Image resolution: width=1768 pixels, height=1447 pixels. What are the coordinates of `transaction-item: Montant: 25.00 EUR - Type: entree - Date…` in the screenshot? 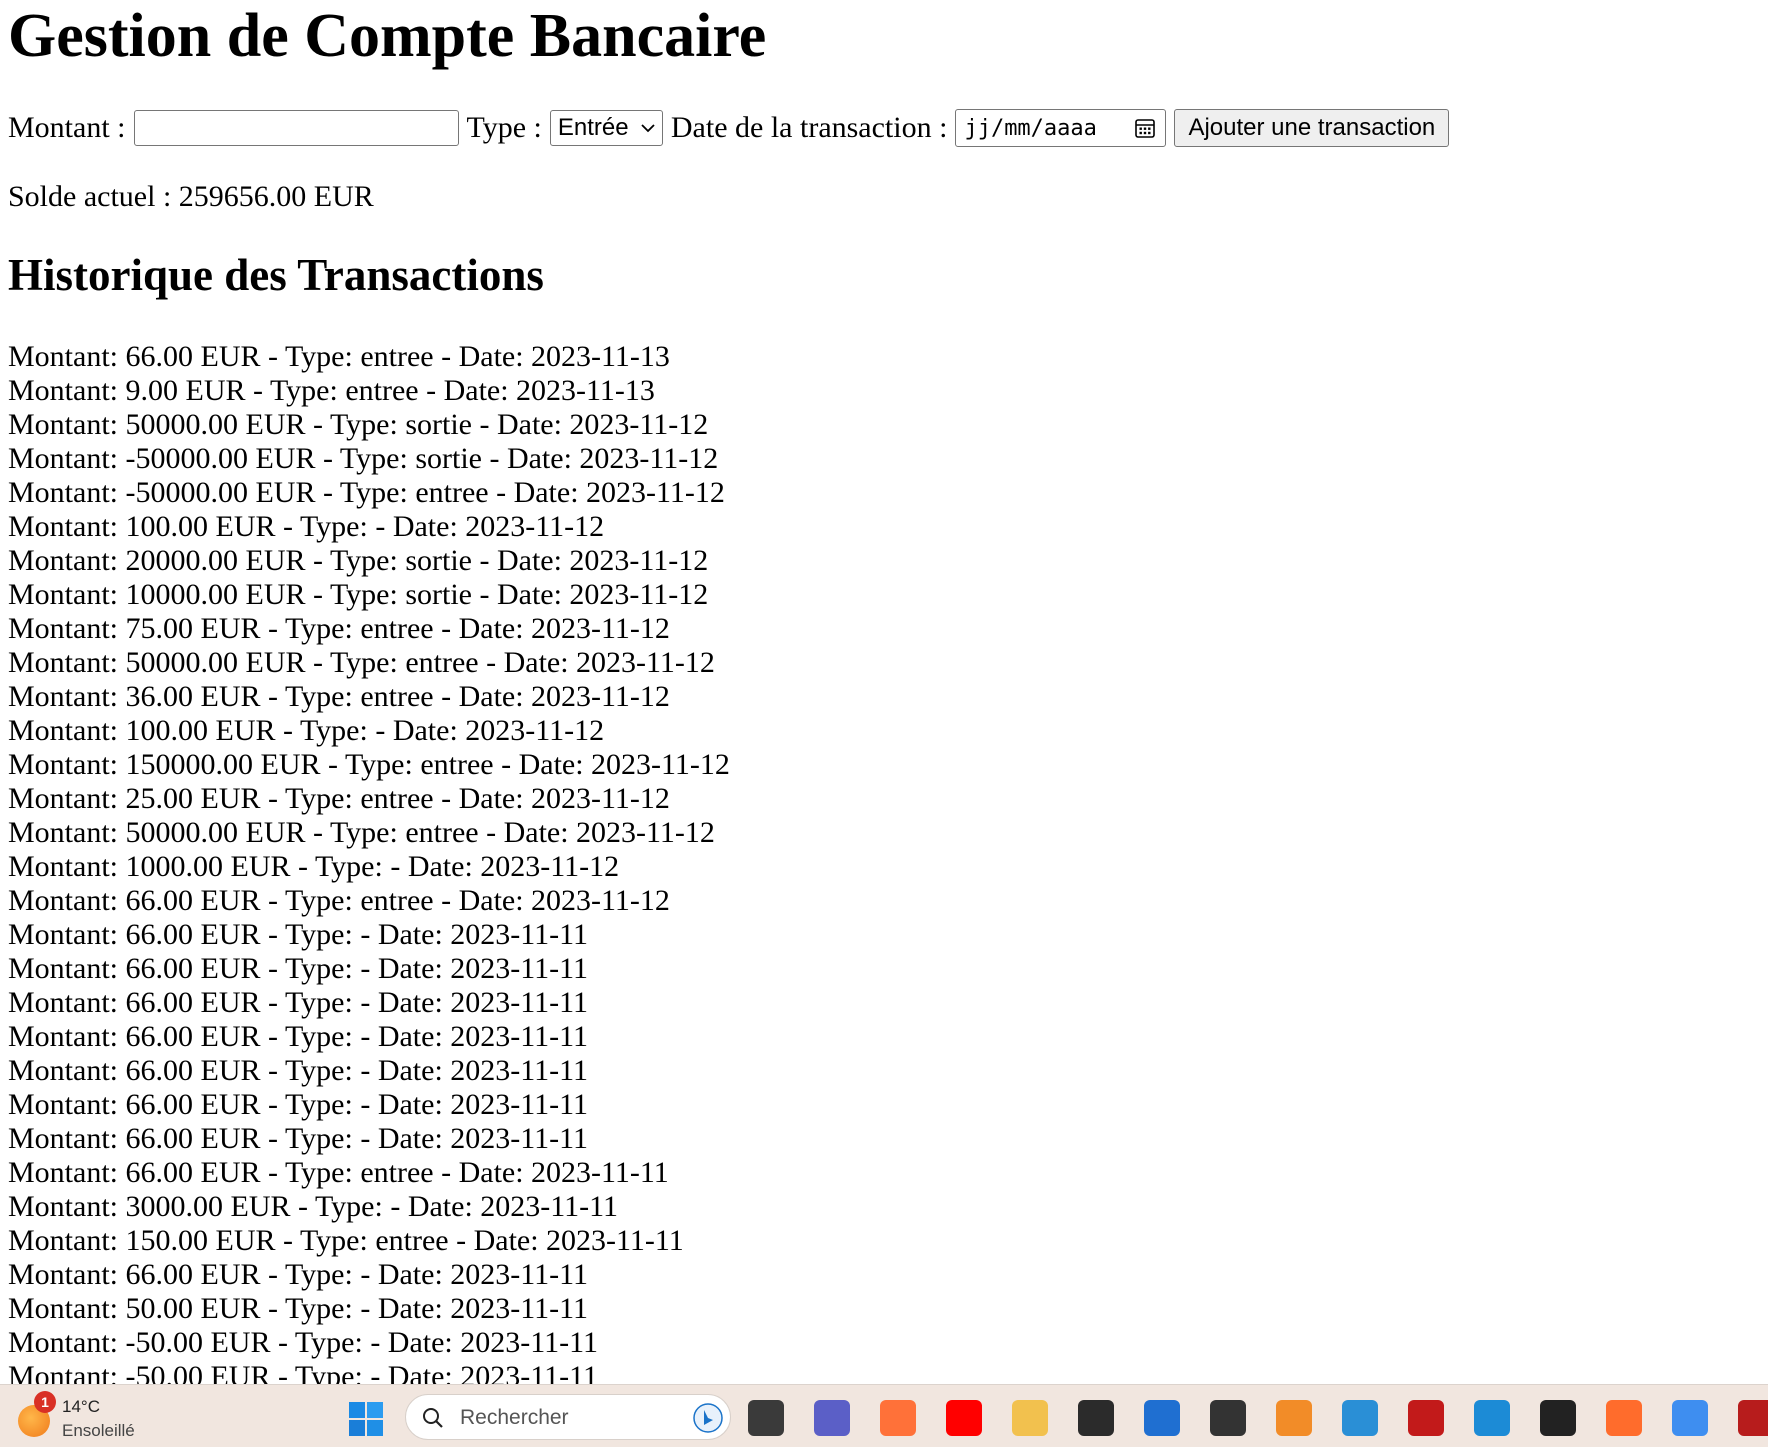 It's located at (339, 798).